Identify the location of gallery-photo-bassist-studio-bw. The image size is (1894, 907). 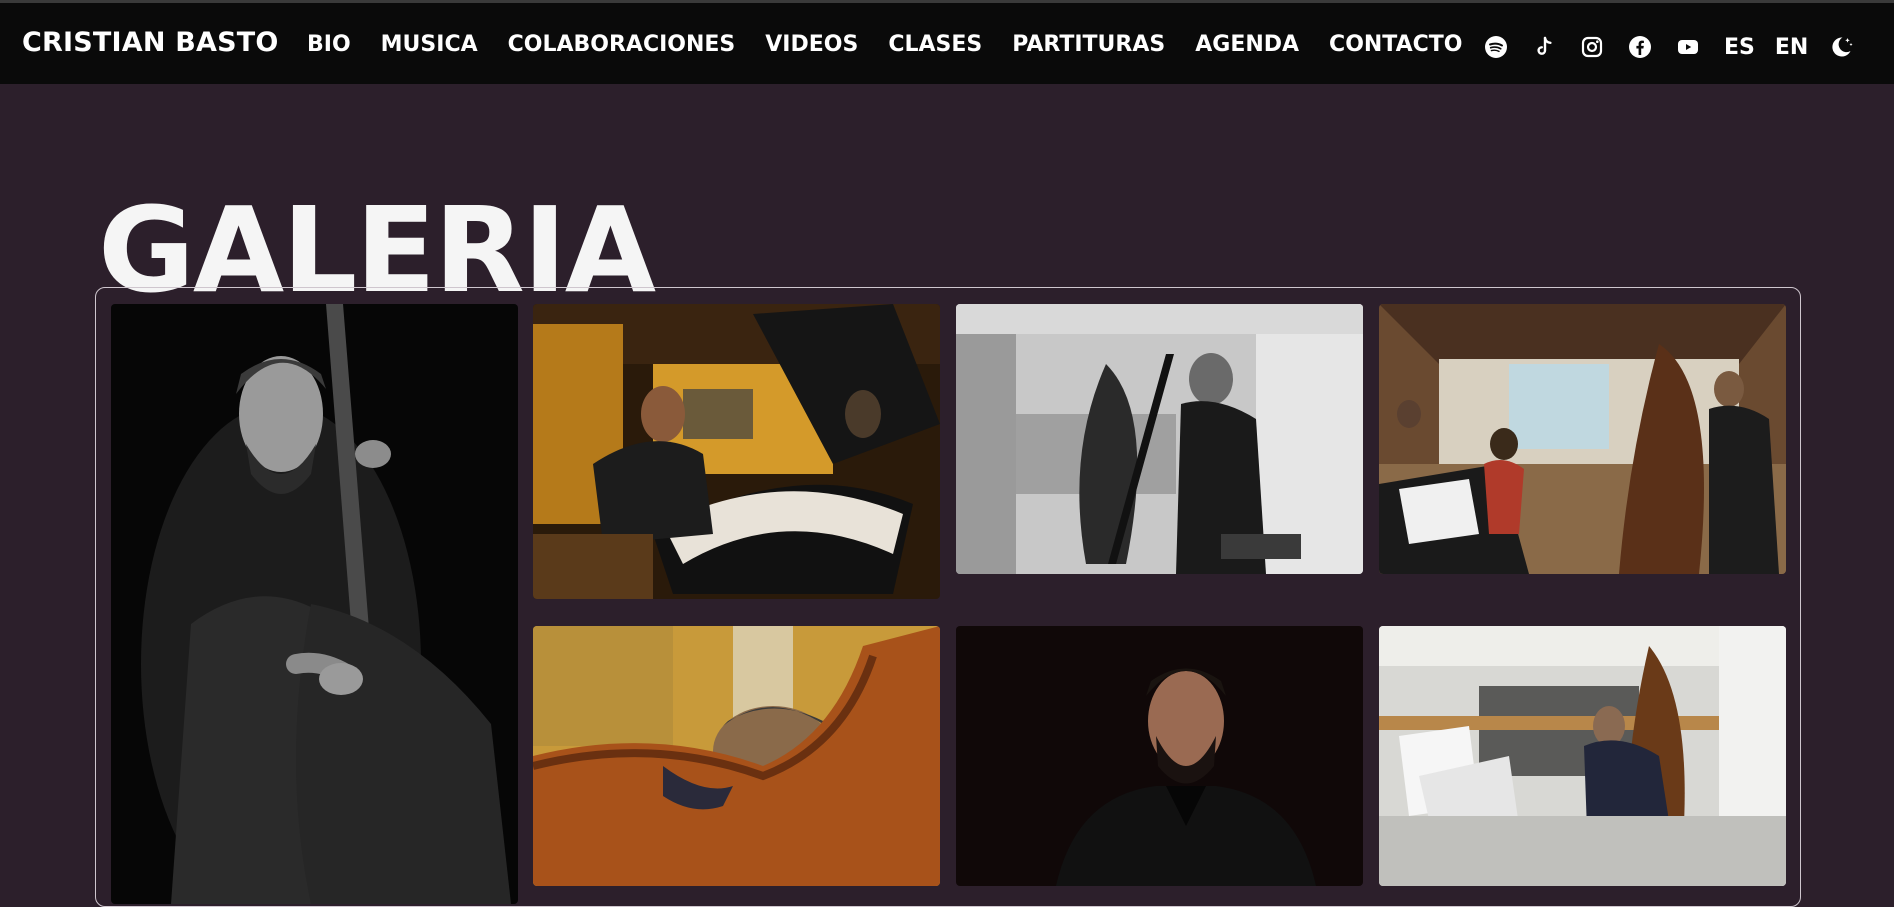
(1159, 439).